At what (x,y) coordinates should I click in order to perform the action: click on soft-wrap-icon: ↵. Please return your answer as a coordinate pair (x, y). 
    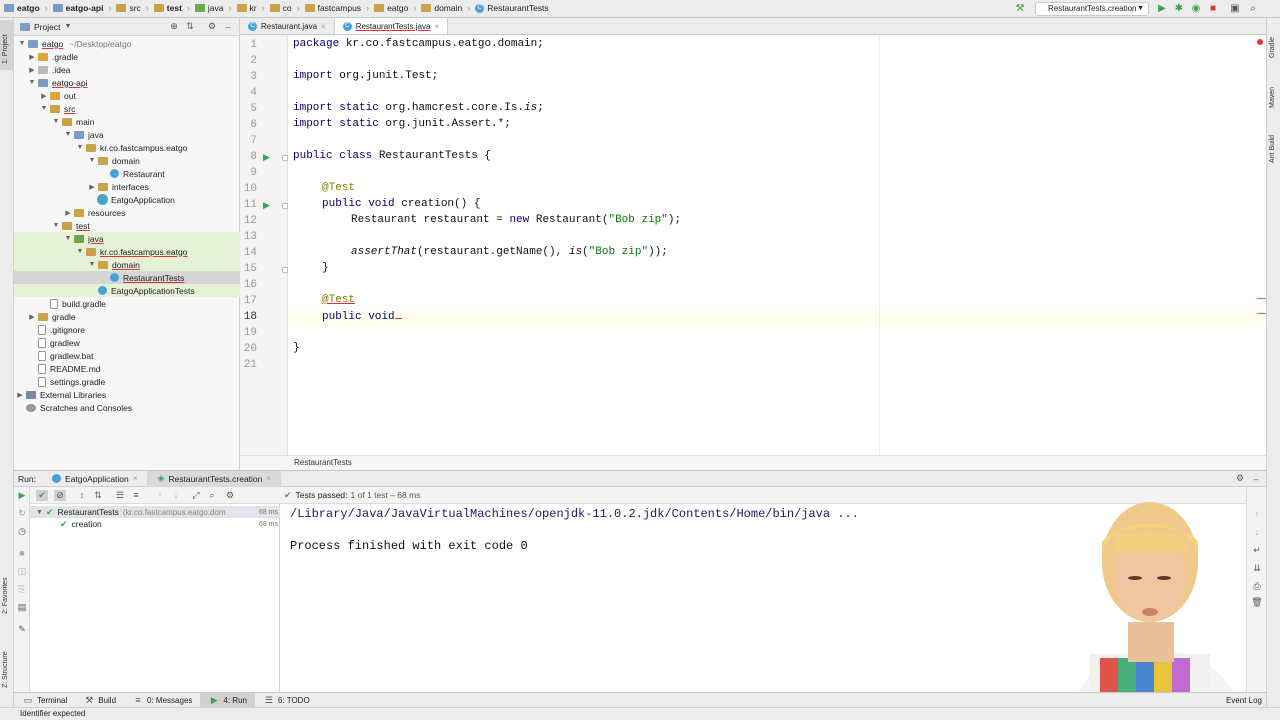
    Looking at the image, I should click on (1257, 550).